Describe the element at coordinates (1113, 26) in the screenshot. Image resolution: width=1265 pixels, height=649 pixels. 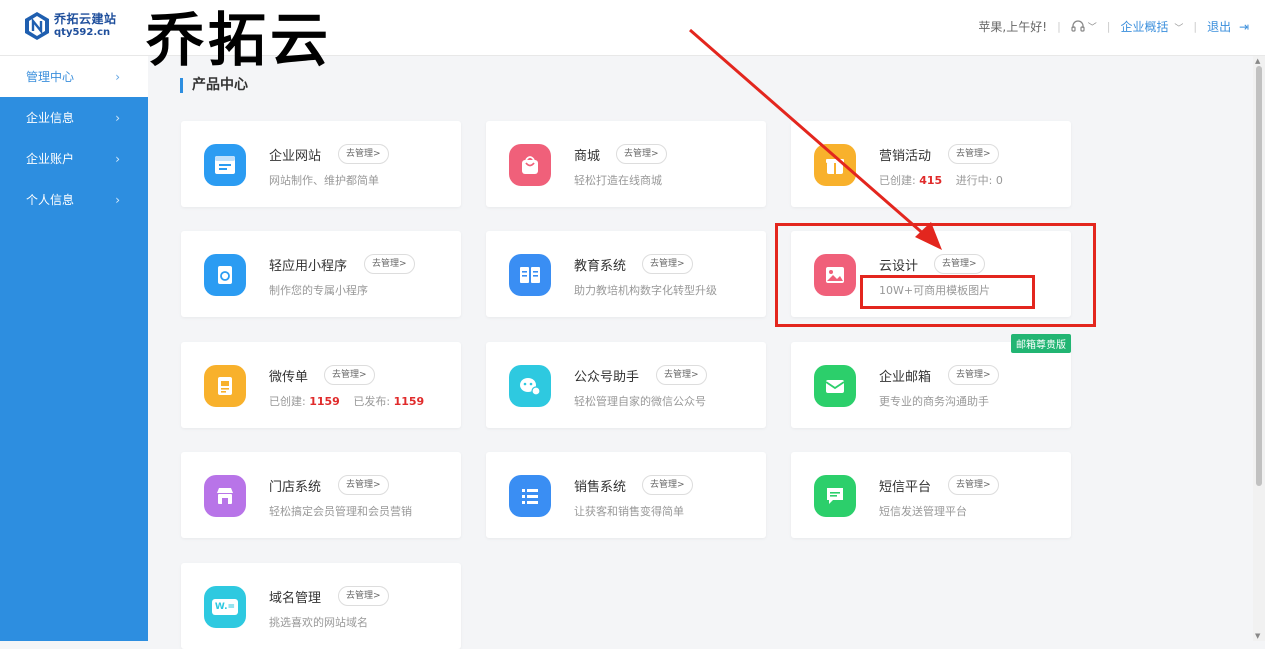
I see `header-actions: 苹果,上午好! | ﹀ | 企业概括 ﹀ | 退出 ⇥` at that location.